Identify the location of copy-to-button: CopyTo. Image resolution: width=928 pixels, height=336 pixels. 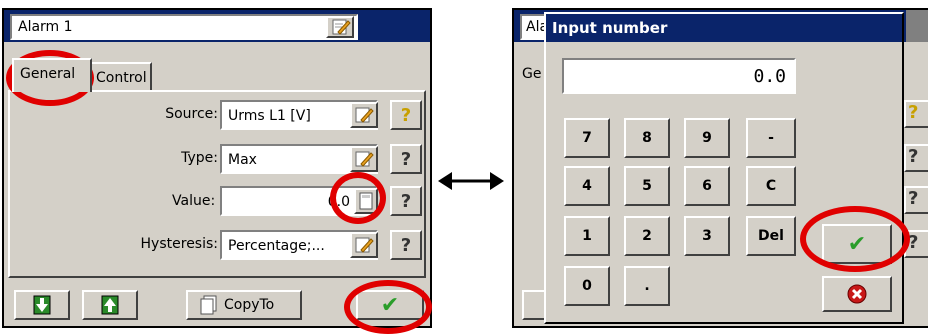
(244, 305).